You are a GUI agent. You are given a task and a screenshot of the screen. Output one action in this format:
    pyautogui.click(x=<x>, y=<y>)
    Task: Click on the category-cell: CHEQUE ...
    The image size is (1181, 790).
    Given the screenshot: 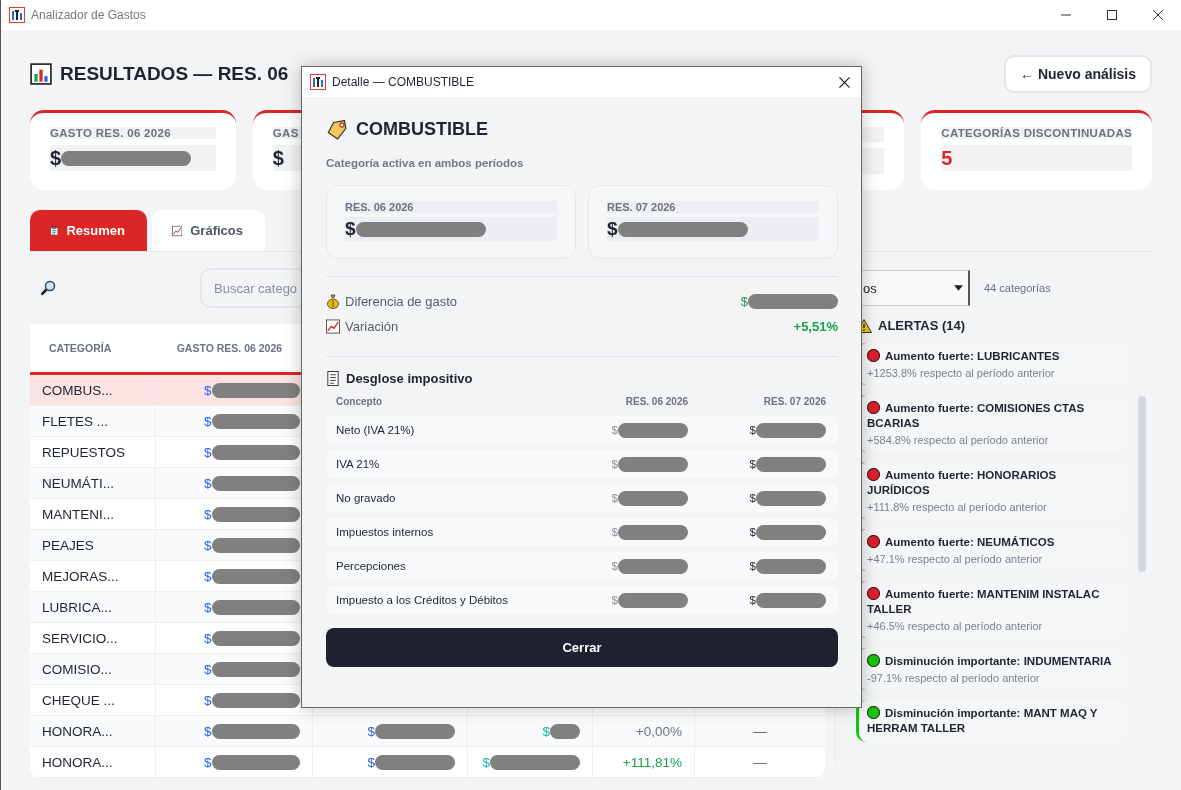 What is the action you would take?
    pyautogui.click(x=93, y=700)
    